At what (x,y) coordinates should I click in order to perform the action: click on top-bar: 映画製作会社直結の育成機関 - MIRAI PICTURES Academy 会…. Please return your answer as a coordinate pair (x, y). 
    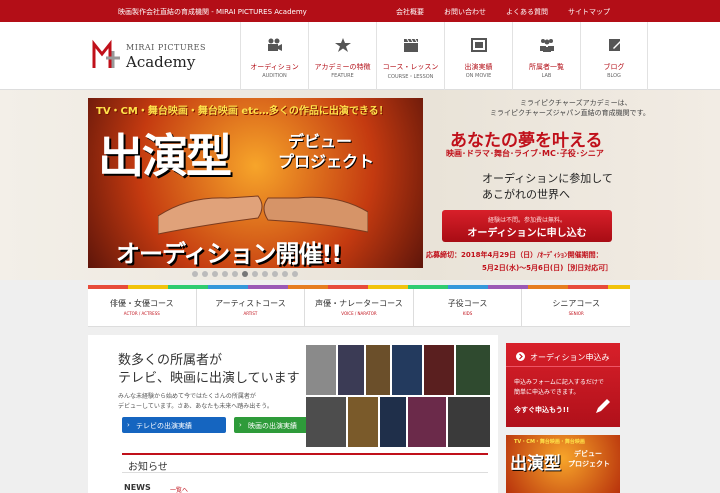
    Looking at the image, I should click on (360, 11).